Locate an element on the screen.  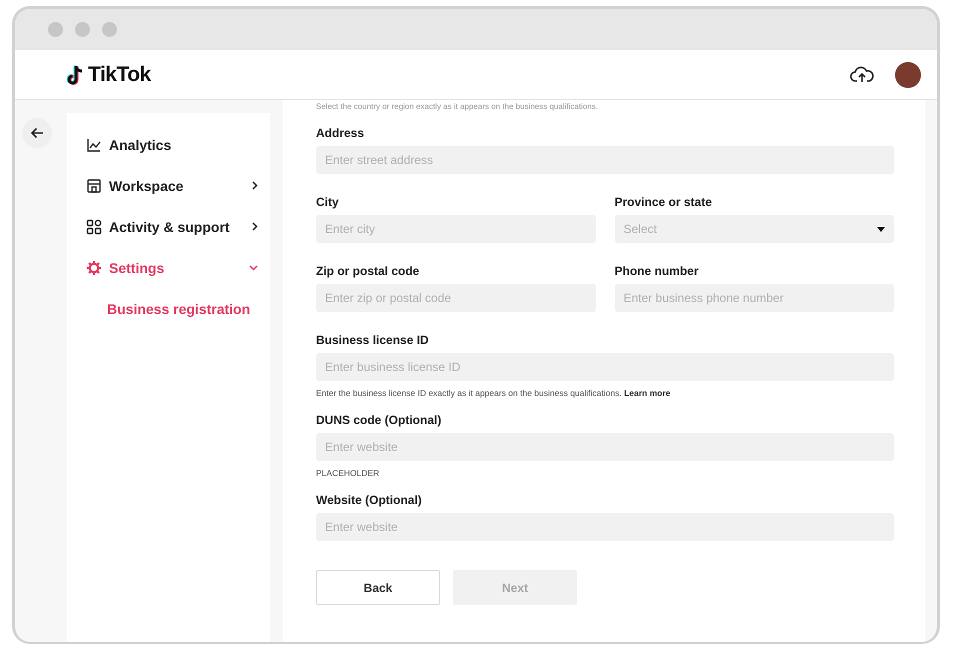
field-label: Business license ID is located at coordinates (373, 340).